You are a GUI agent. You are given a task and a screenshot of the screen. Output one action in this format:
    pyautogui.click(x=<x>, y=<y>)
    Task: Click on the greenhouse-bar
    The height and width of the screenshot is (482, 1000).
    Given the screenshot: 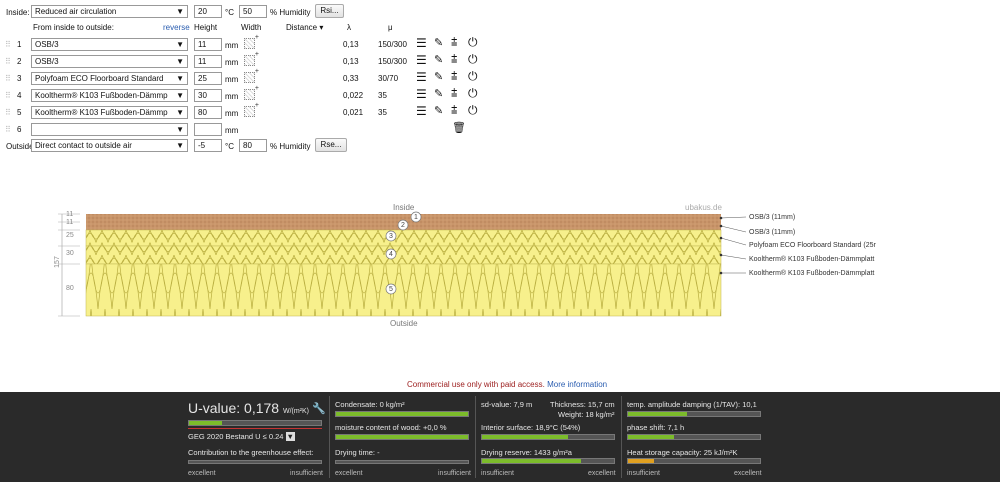 What is the action you would take?
    pyautogui.click(x=255, y=462)
    